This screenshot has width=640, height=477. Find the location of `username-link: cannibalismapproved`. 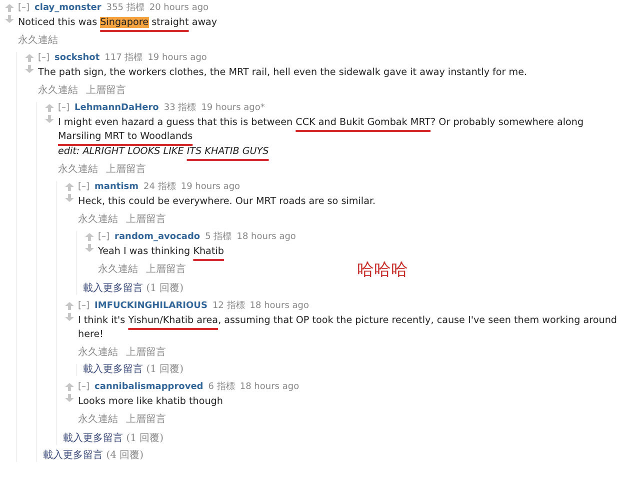

username-link: cannibalismapproved is located at coordinates (149, 387).